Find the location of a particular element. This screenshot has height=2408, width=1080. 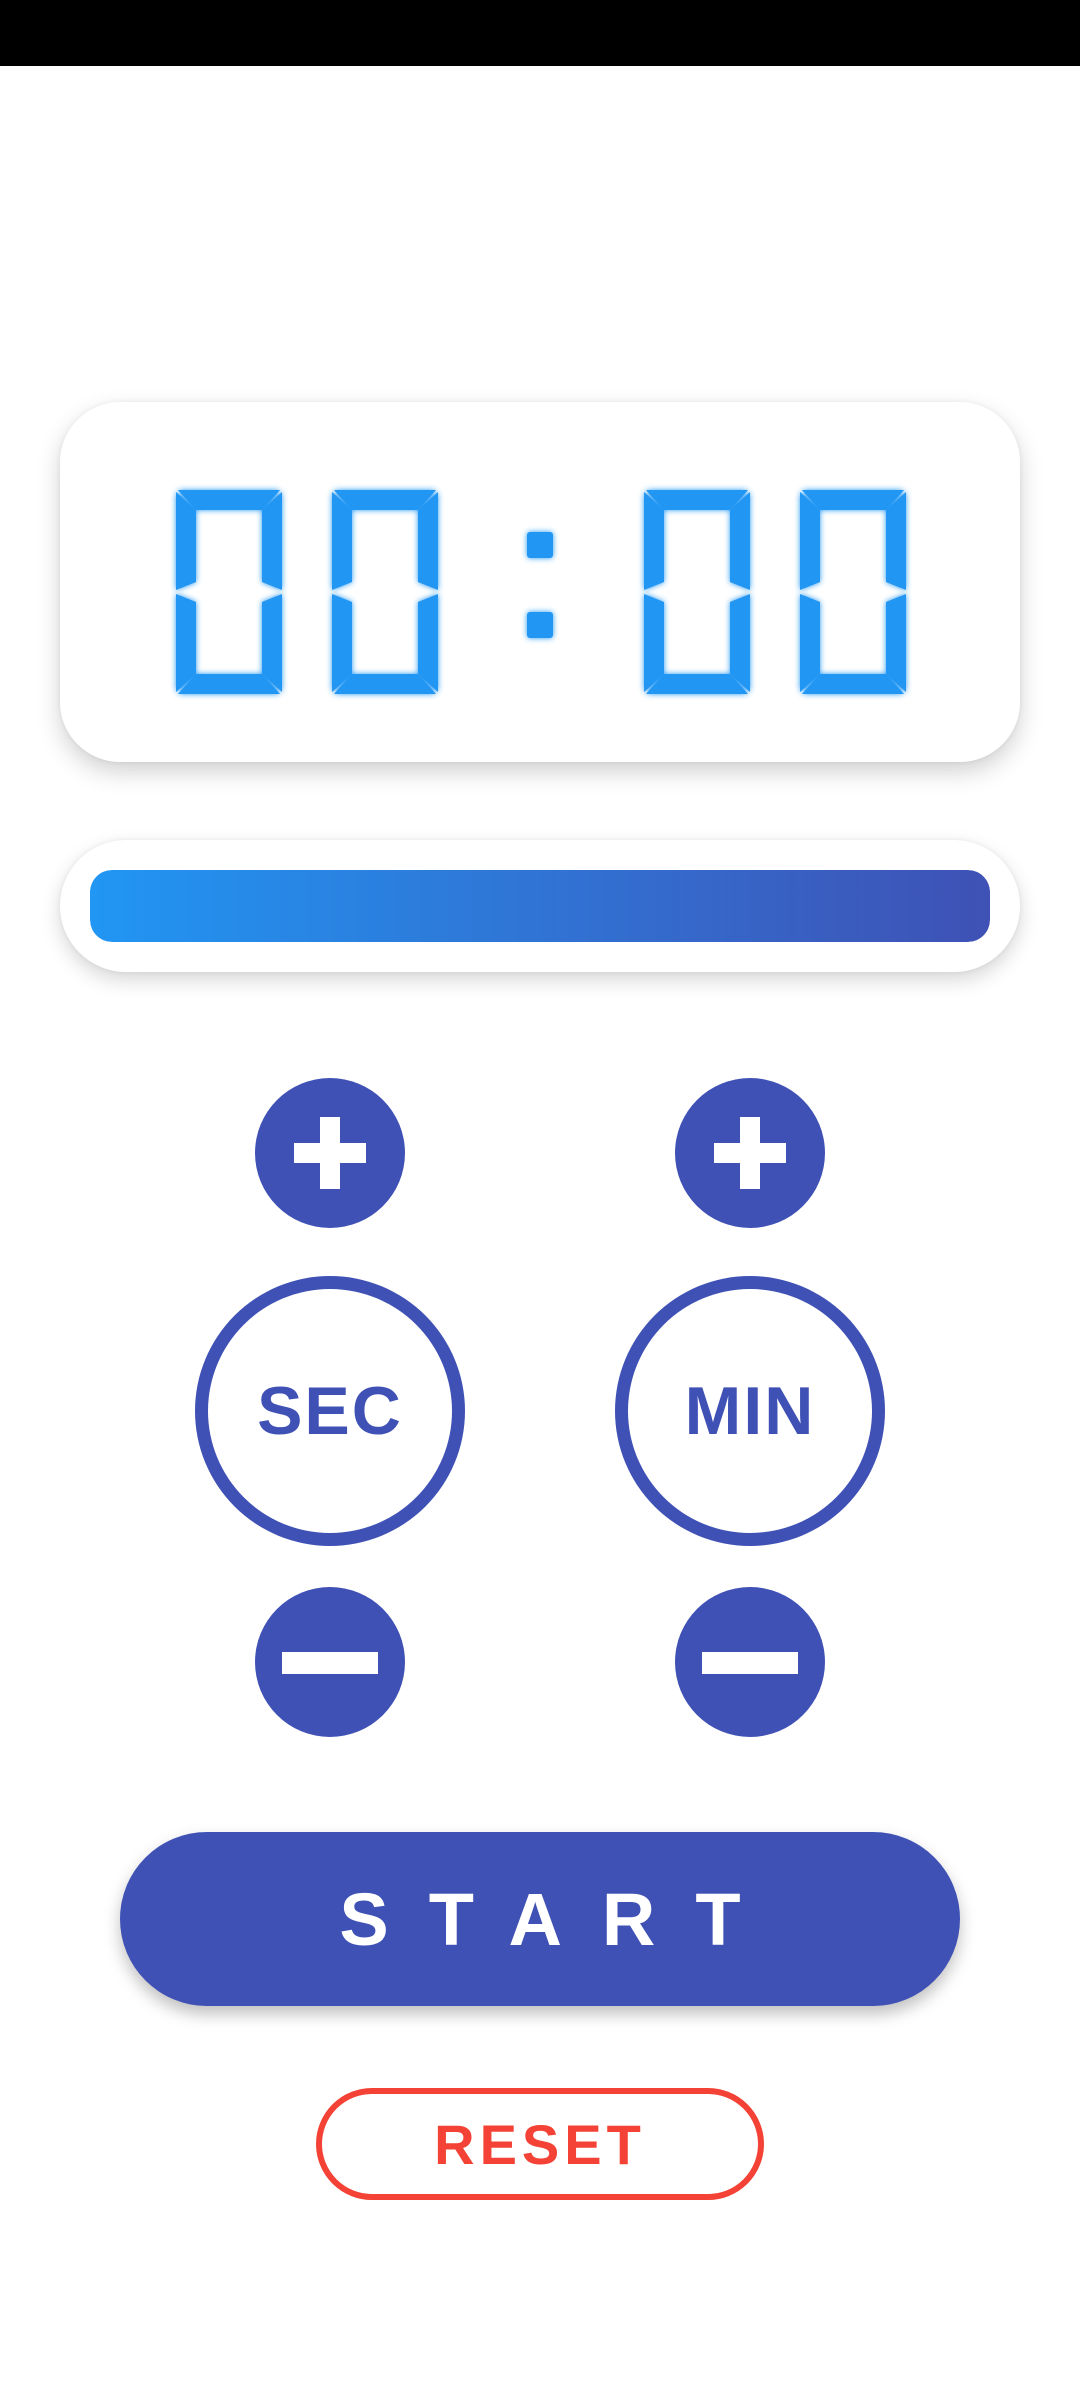

progress-track is located at coordinates (540, 906).